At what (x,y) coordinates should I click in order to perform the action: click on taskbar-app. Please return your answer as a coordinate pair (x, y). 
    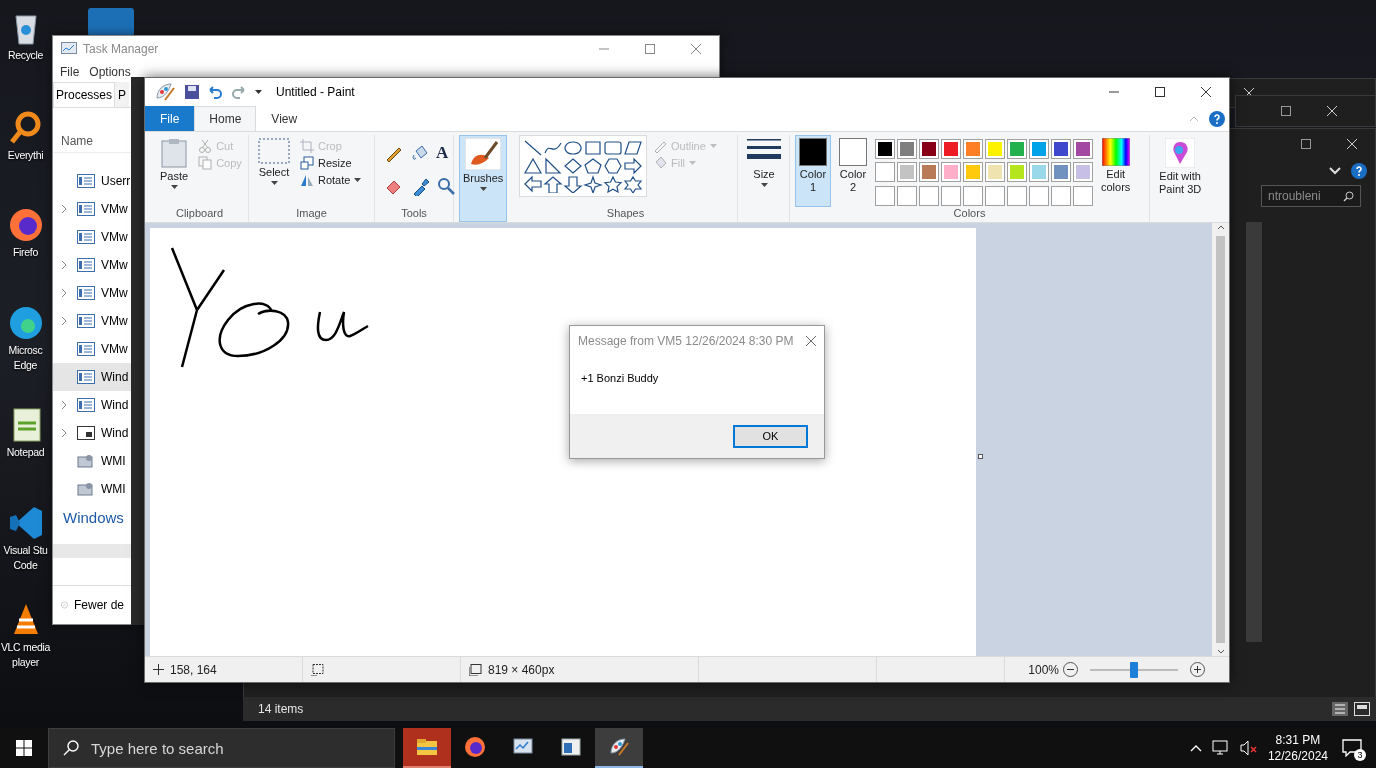
    Looking at the image, I should click on (619, 748).